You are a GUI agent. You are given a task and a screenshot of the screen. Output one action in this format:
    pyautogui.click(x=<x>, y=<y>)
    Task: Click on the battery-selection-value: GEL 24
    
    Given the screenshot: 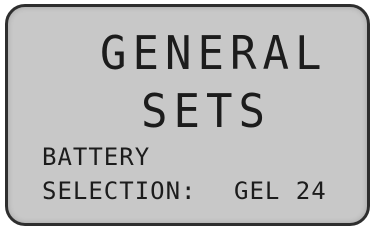 What is the action you would take?
    pyautogui.click(x=280, y=191)
    